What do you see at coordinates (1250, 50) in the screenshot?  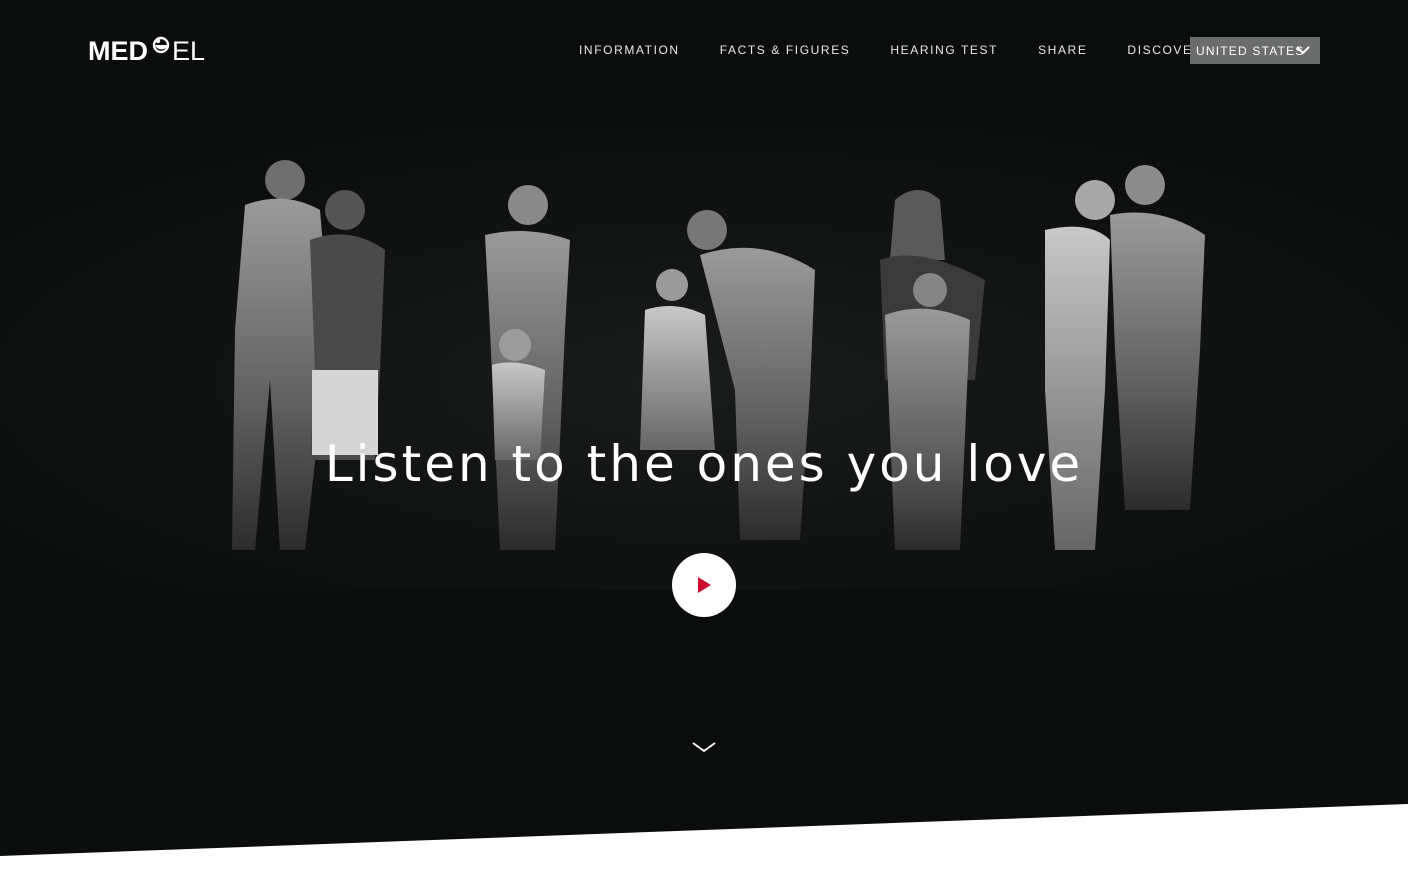 I see `country-selector-label: UNITED STATES` at bounding box center [1250, 50].